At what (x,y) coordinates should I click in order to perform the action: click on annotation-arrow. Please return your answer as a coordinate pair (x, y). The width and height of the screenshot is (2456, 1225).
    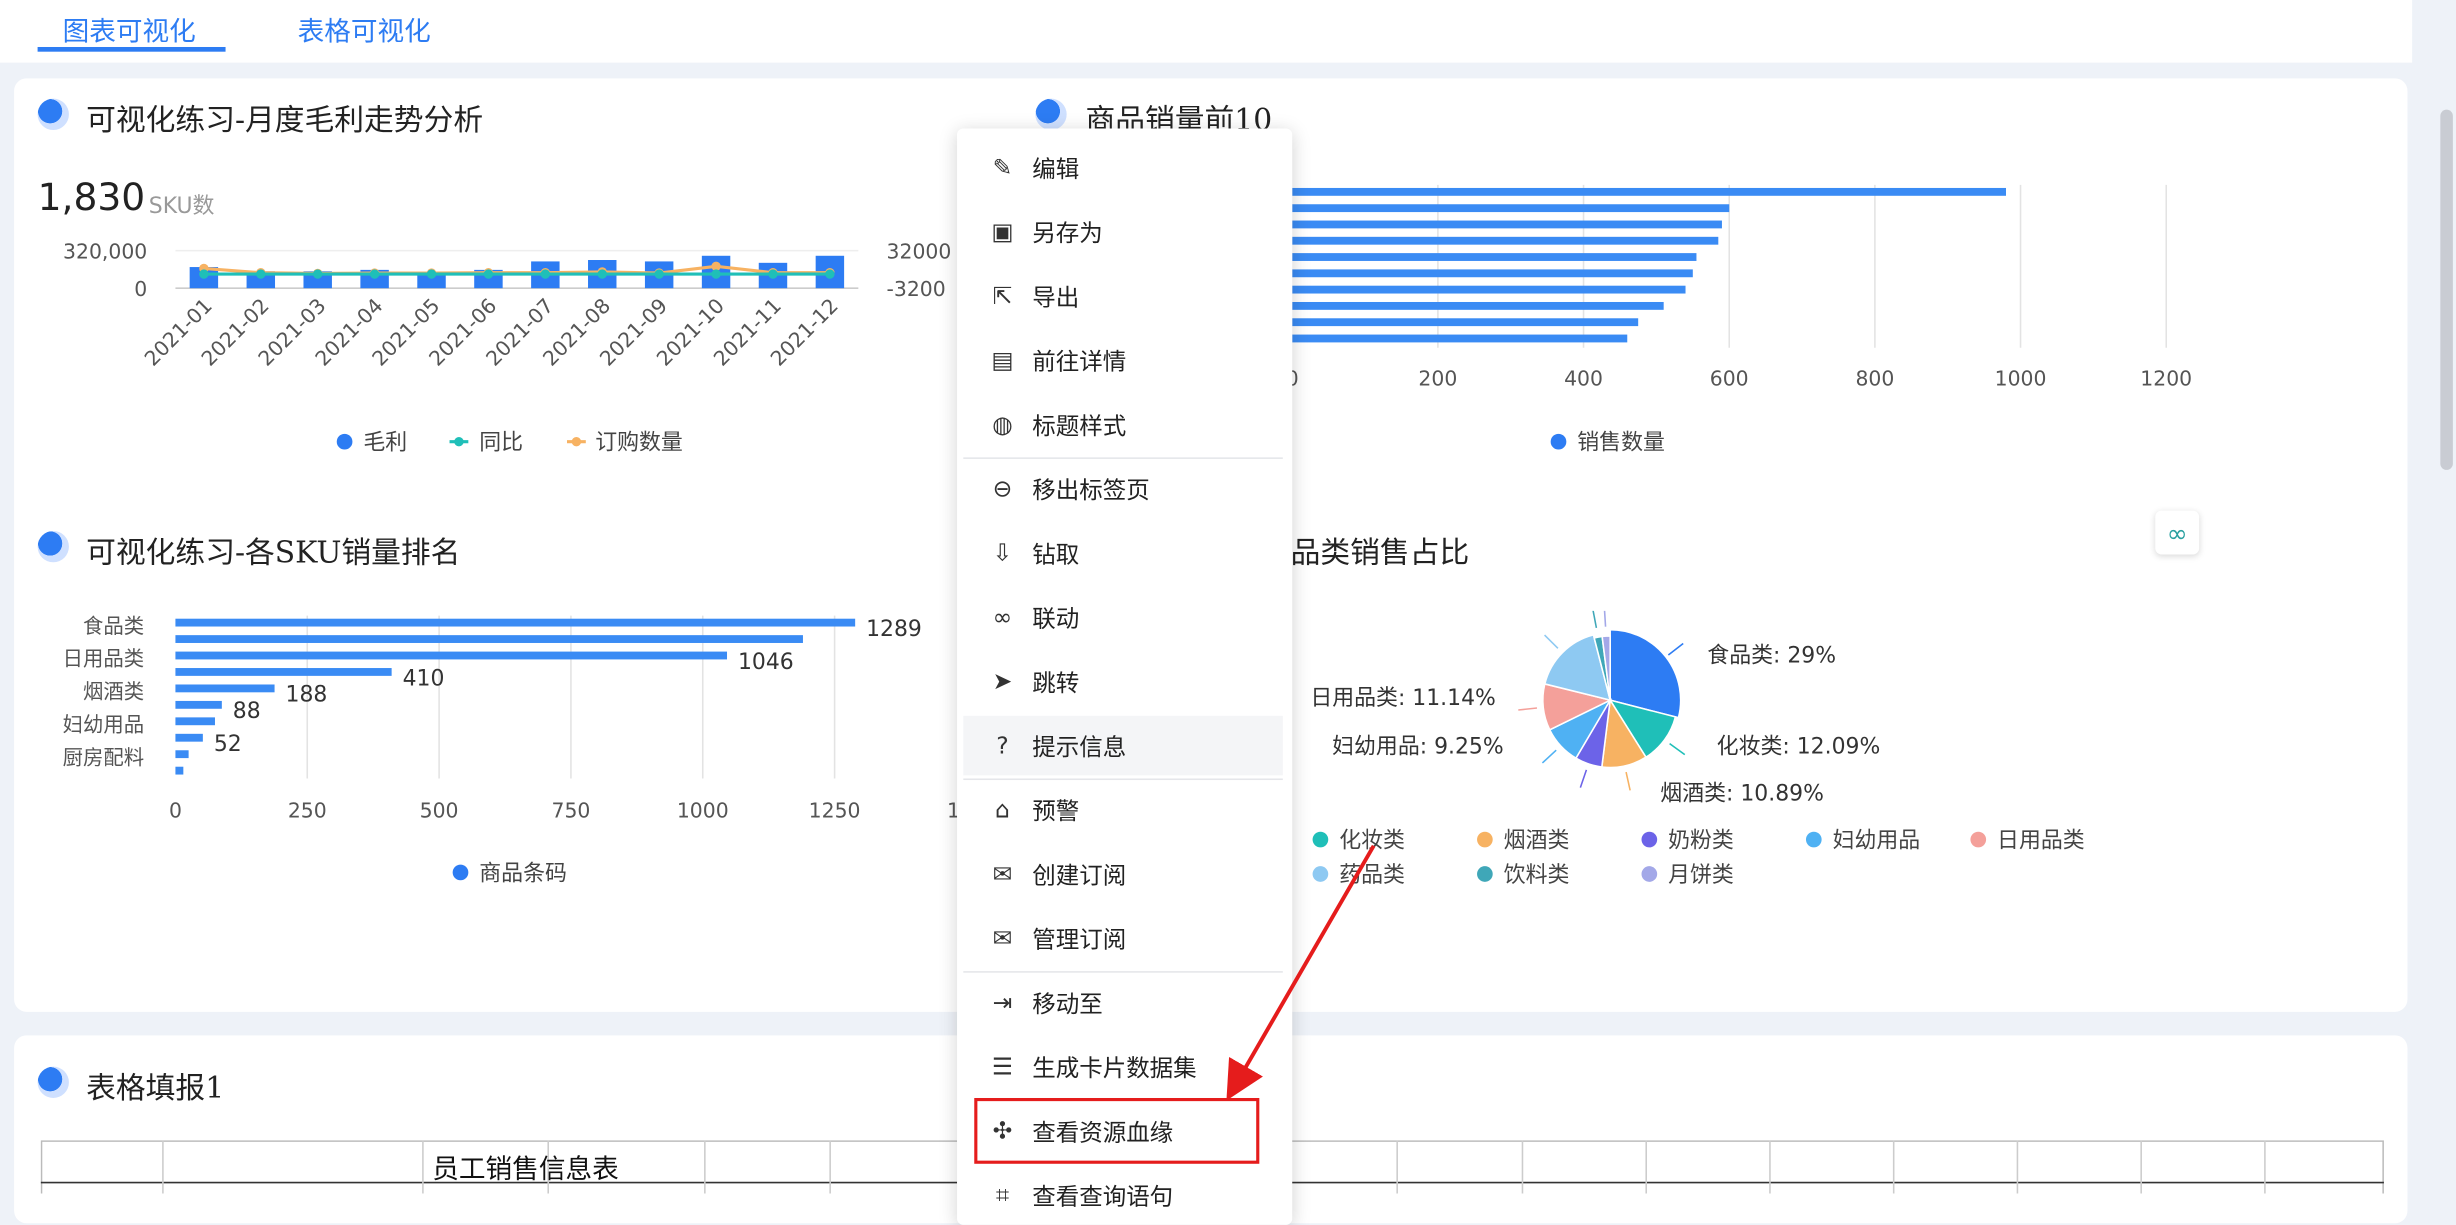
    Looking at the image, I should click on (1301, 972).